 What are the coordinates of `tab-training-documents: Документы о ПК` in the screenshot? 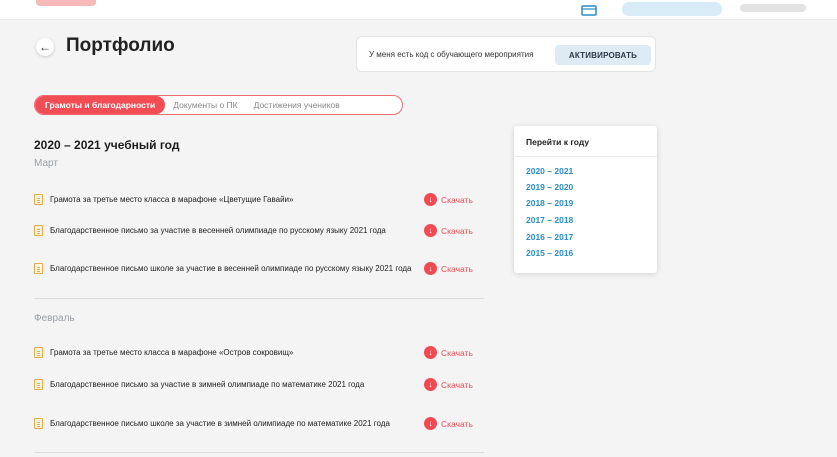 It's located at (205, 105).